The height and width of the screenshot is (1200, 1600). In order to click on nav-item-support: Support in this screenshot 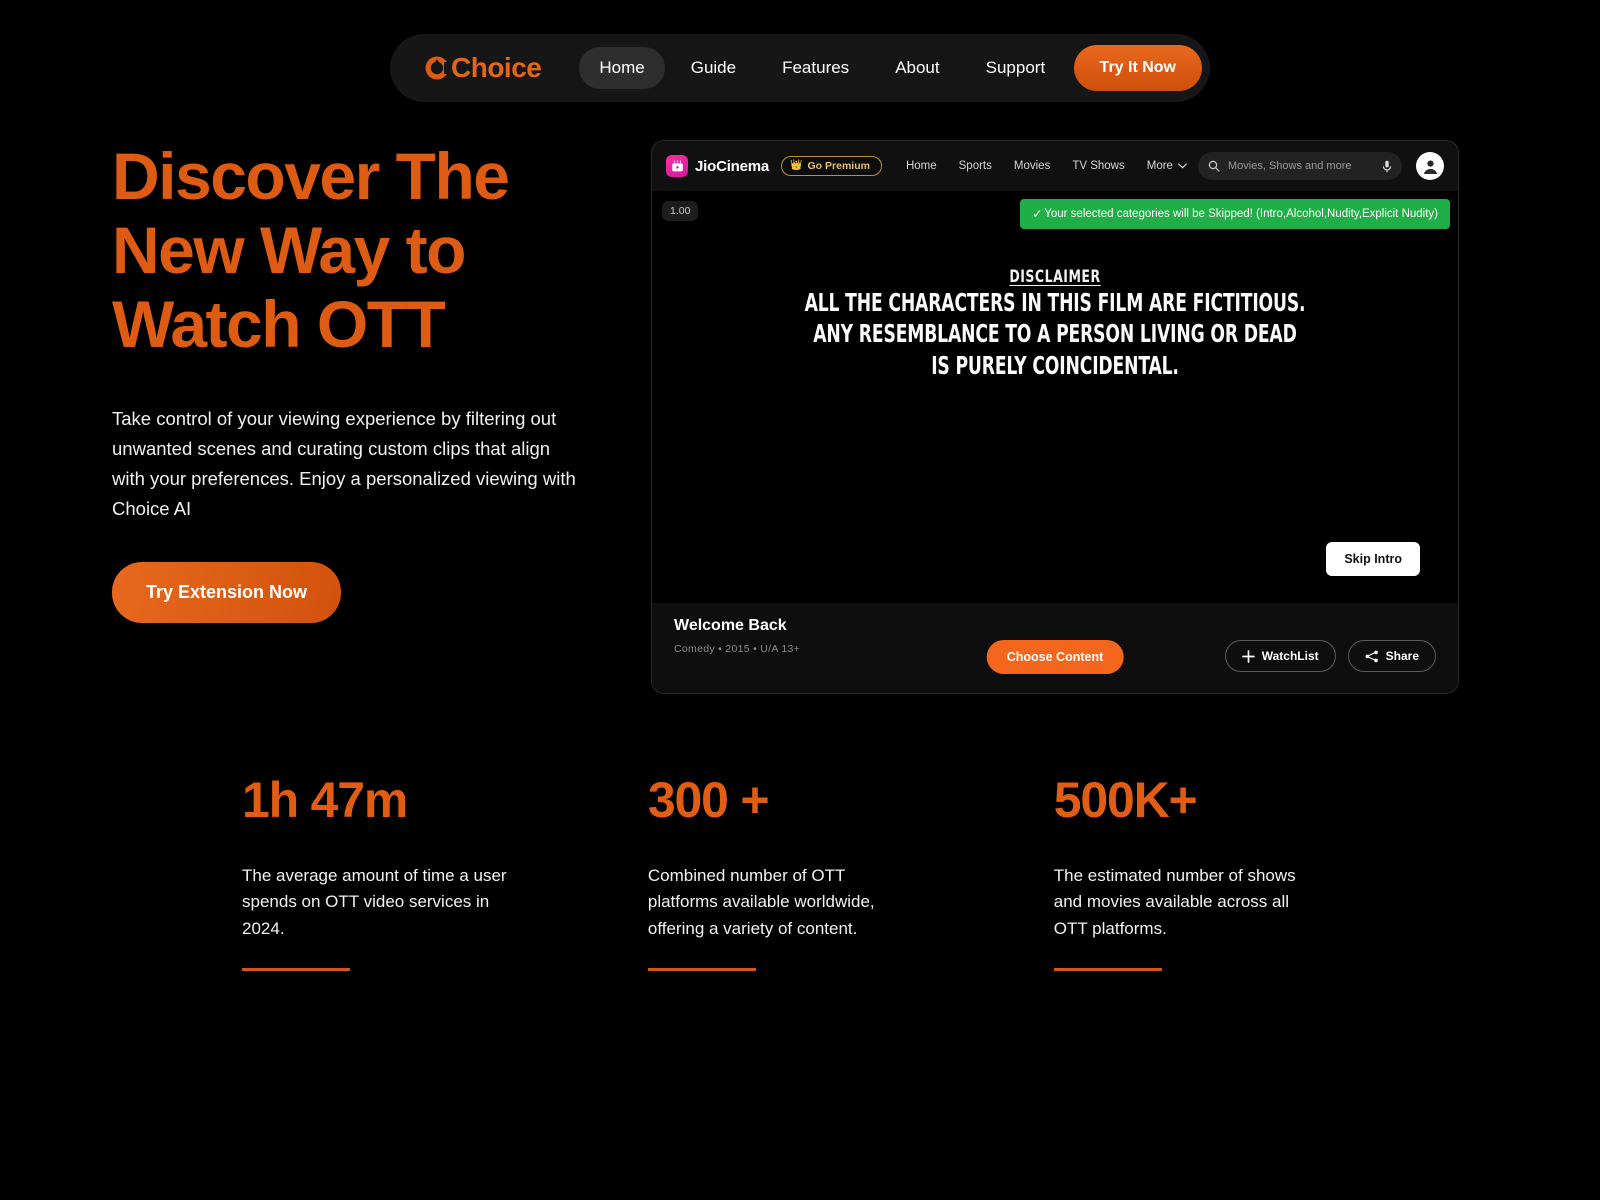, I will do `click(1016, 68)`.